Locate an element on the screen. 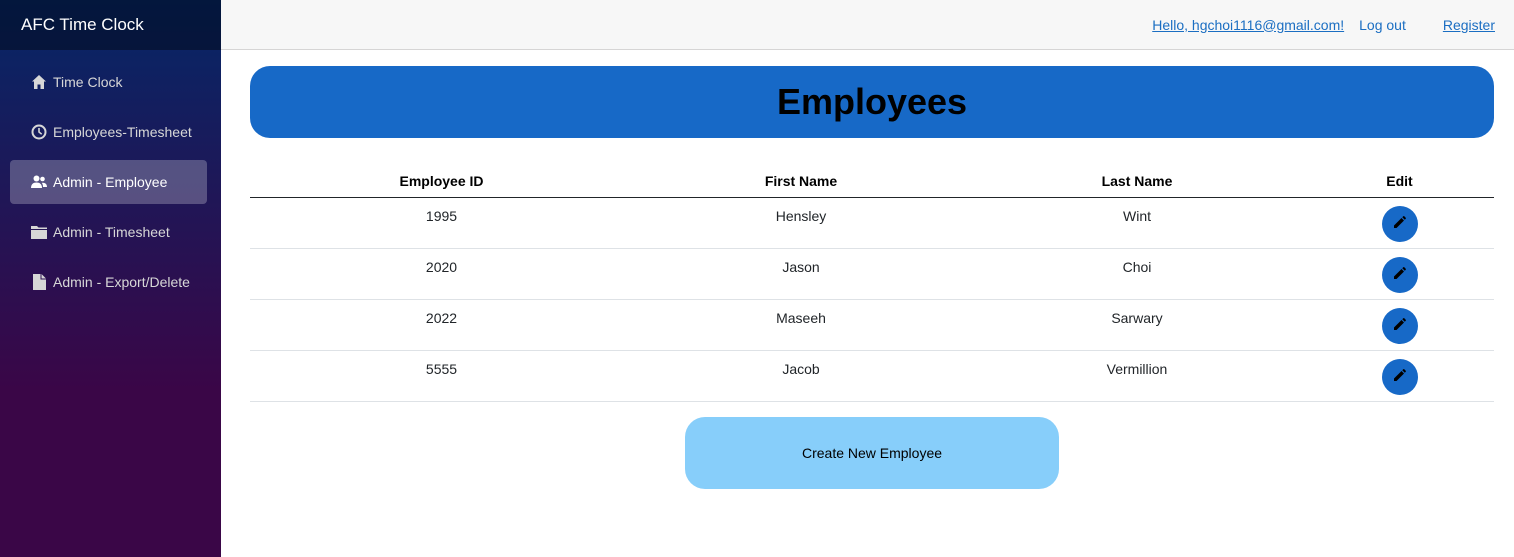 The image size is (1514, 557). column-header-employee-id: Employee ID is located at coordinates (441, 181).